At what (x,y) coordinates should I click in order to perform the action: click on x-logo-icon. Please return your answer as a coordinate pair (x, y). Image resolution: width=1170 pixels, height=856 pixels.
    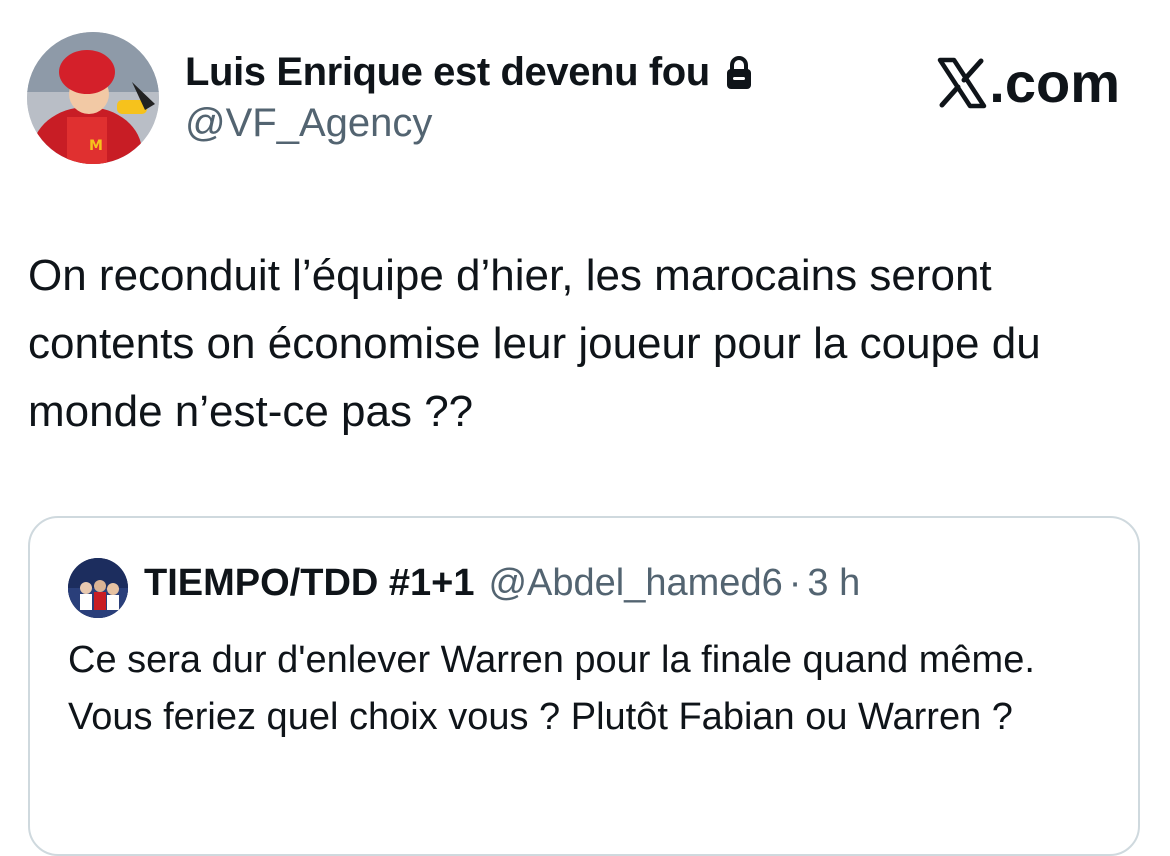
    Looking at the image, I should click on (962, 82).